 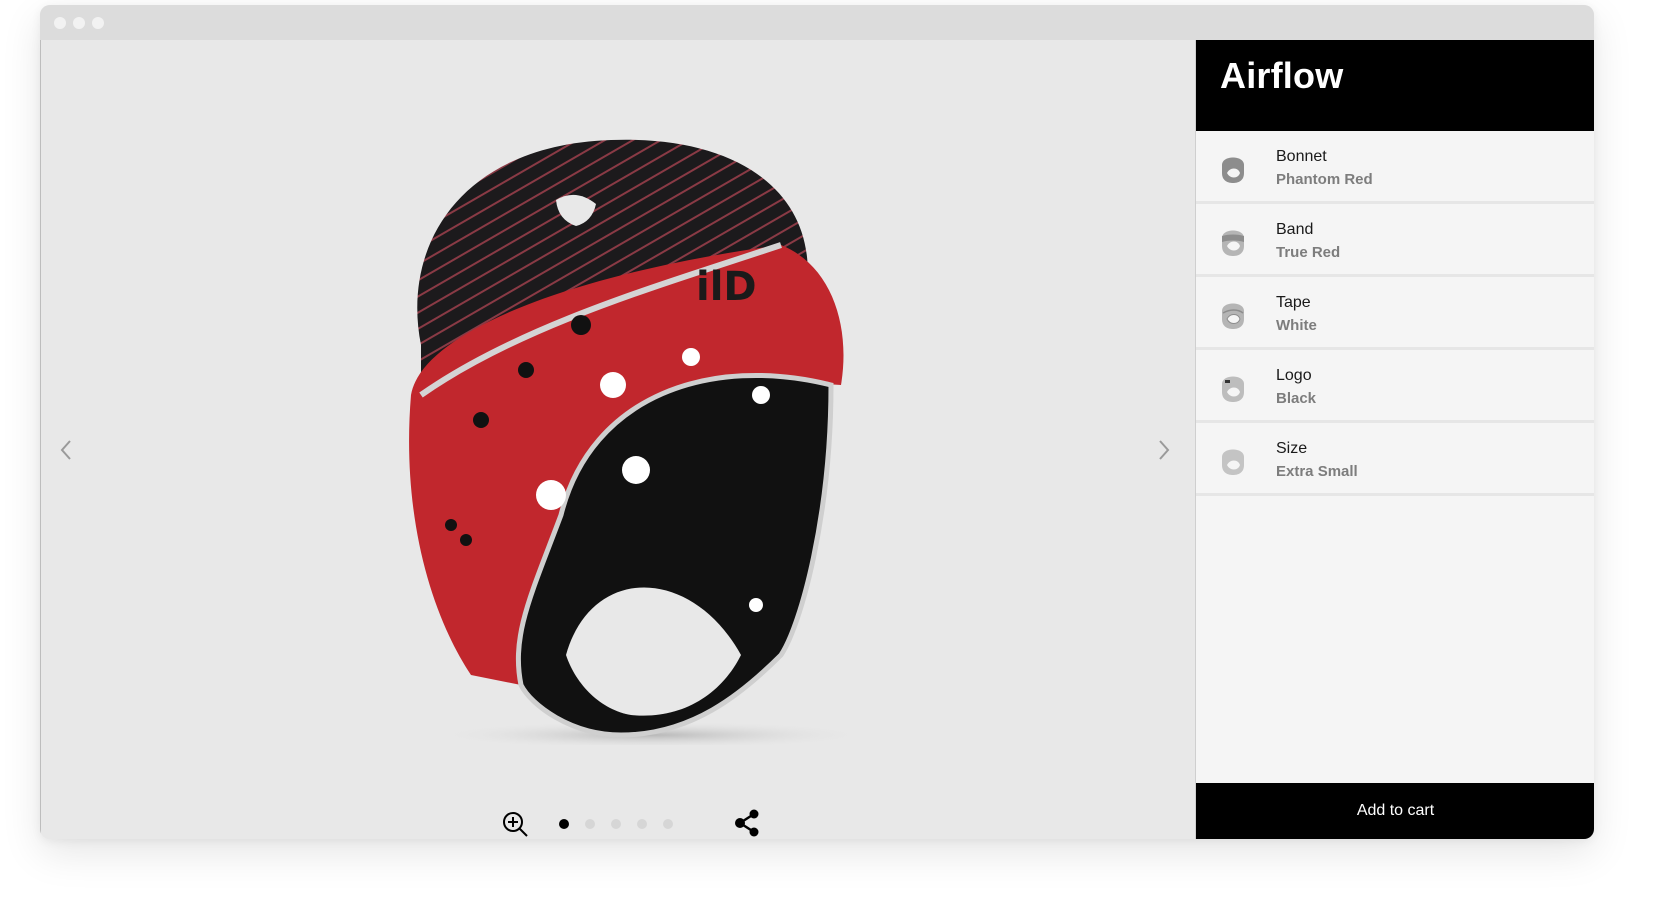 What do you see at coordinates (1395, 240) in the screenshot?
I see `option-band: Band True Red` at bounding box center [1395, 240].